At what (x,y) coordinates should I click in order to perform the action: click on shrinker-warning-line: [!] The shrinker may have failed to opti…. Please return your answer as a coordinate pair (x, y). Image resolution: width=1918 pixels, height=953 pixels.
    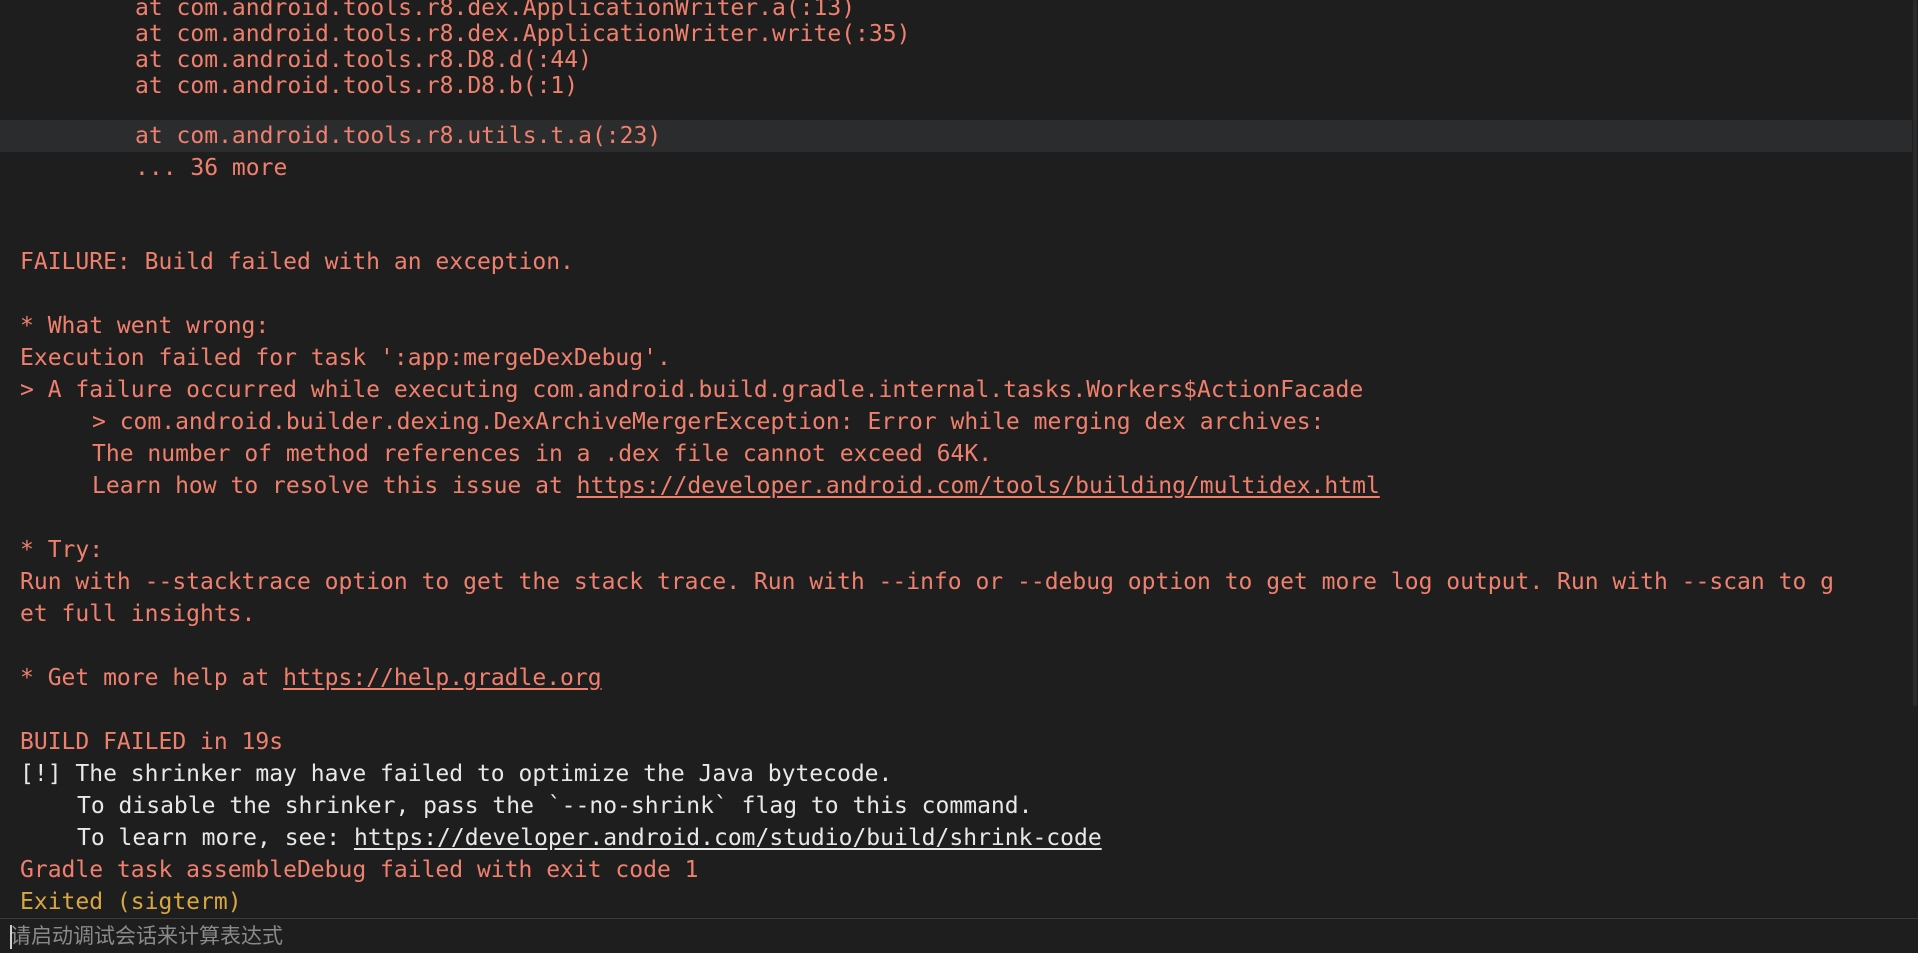
    Looking at the image, I should click on (959, 774).